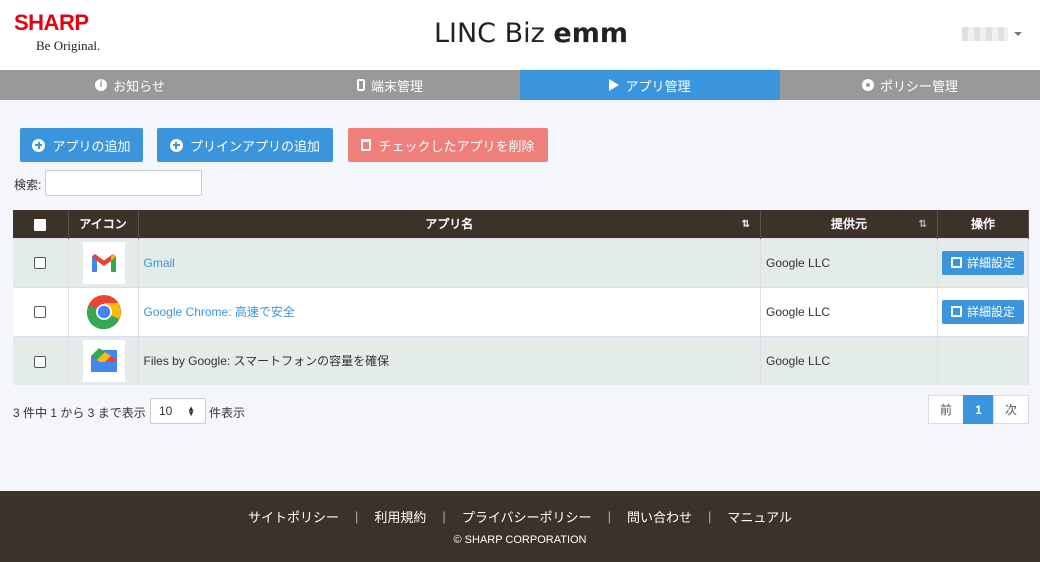 This screenshot has width=1040, height=562. What do you see at coordinates (983, 224) in the screenshot?
I see `header-operation: 操作` at bounding box center [983, 224].